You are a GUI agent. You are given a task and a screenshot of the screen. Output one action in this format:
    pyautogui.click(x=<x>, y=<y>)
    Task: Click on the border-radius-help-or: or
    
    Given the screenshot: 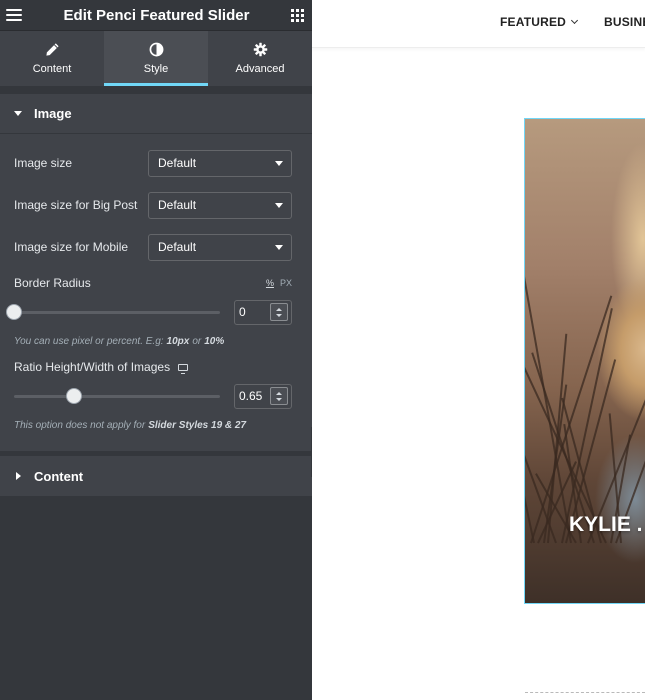 What is the action you would take?
    pyautogui.click(x=197, y=341)
    